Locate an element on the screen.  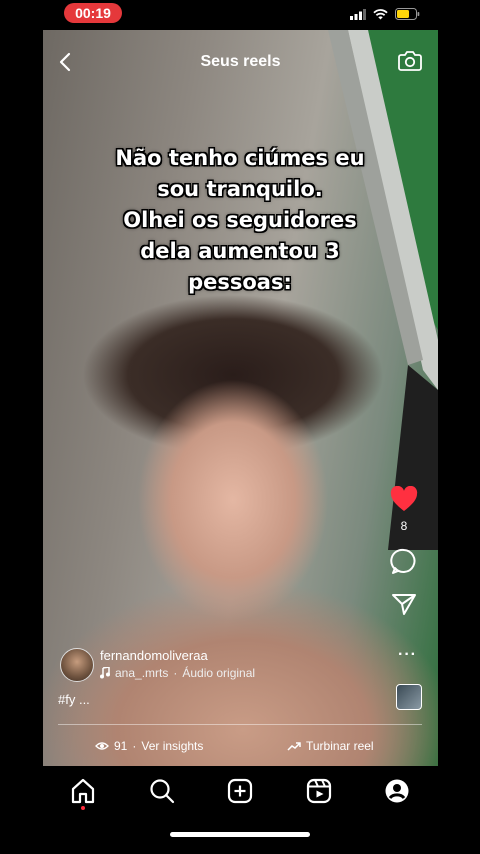
like-count: 8 is located at coordinates (404, 526).